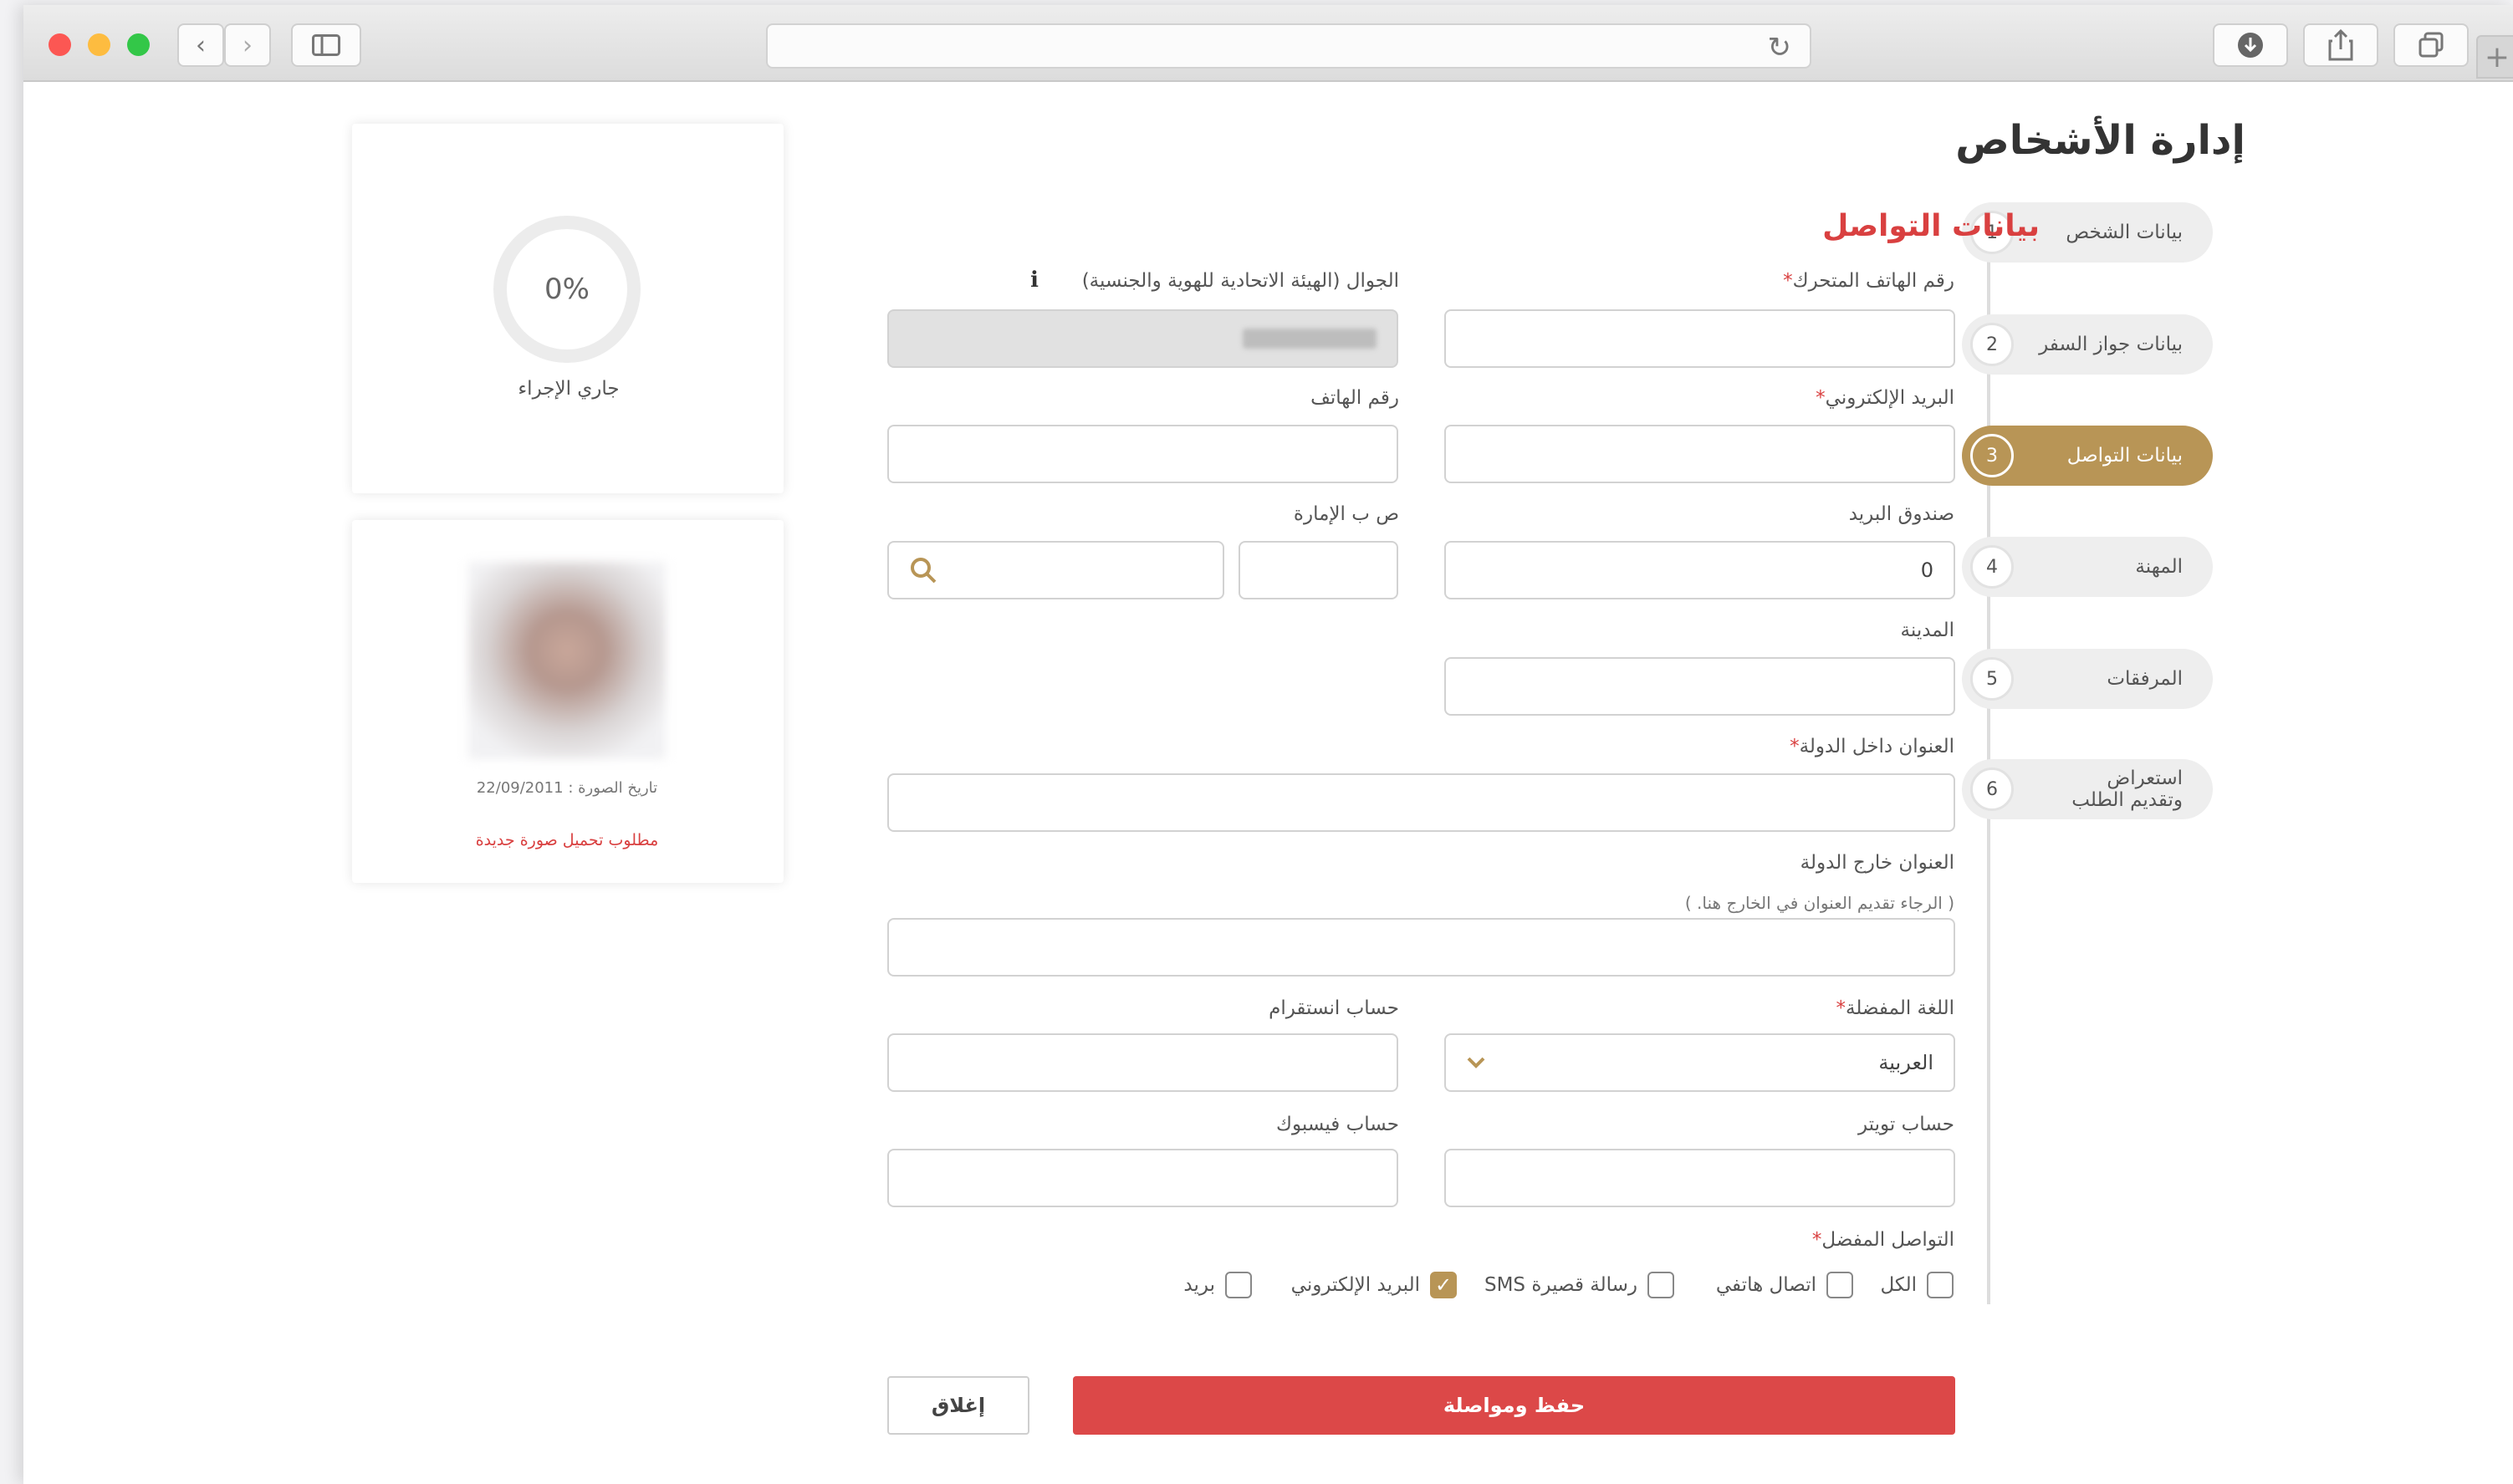 Image resolution: width=2513 pixels, height=1484 pixels. What do you see at coordinates (99, 44) in the screenshot?
I see `minimize-window-icon` at bounding box center [99, 44].